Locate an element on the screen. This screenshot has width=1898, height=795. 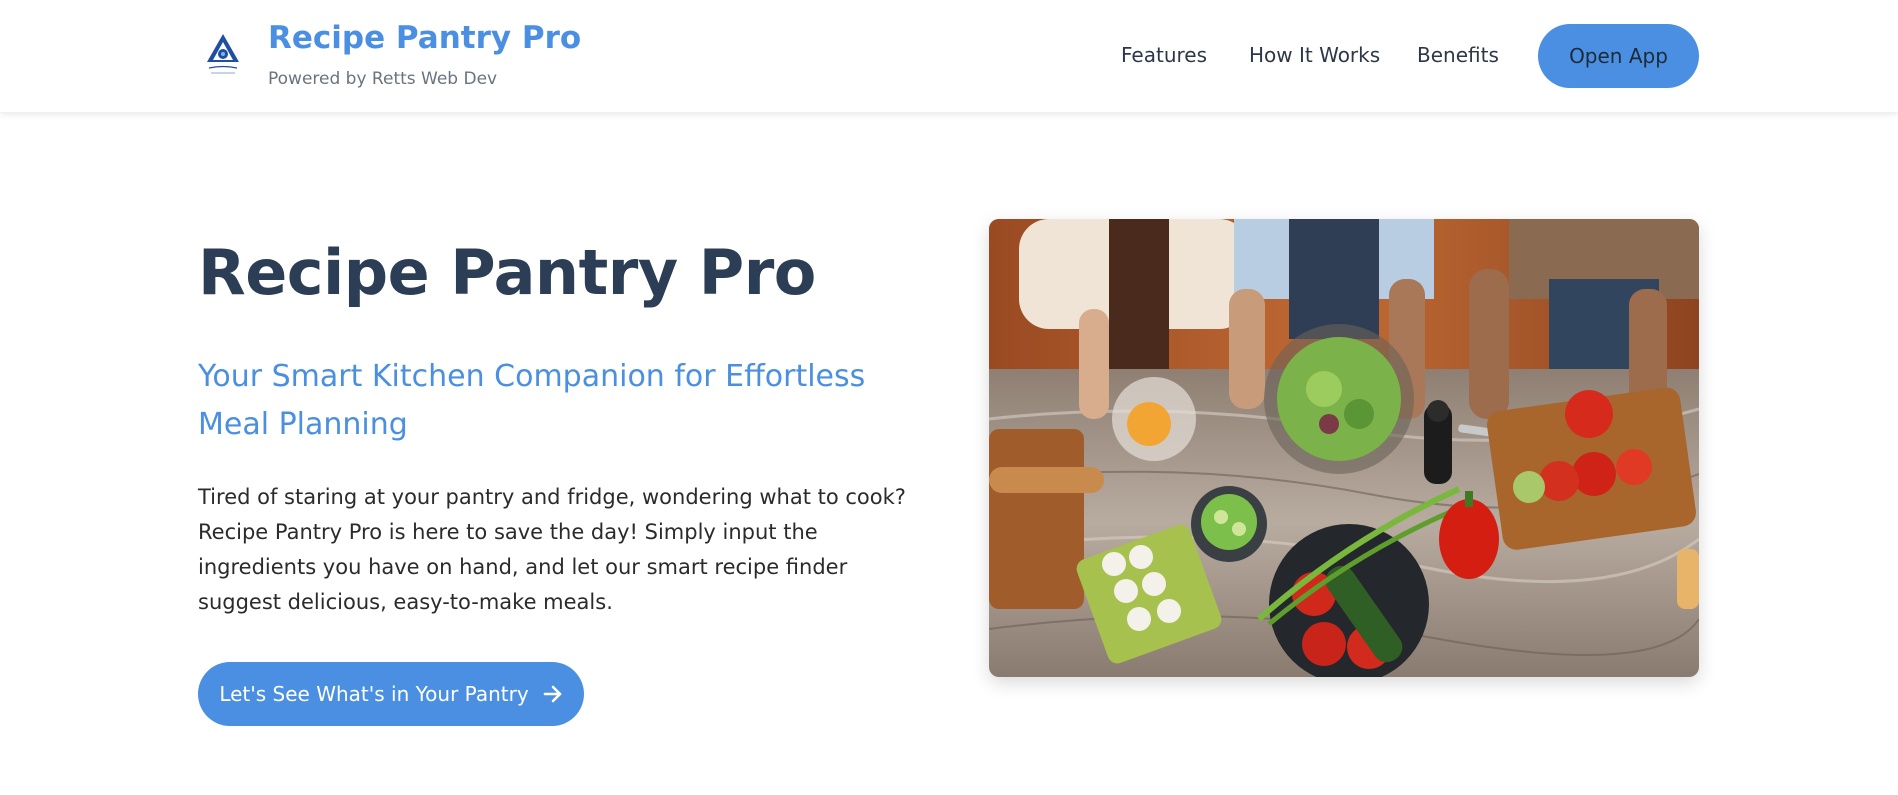
nav-link-how-it-works: How It Works is located at coordinates (1314, 55).